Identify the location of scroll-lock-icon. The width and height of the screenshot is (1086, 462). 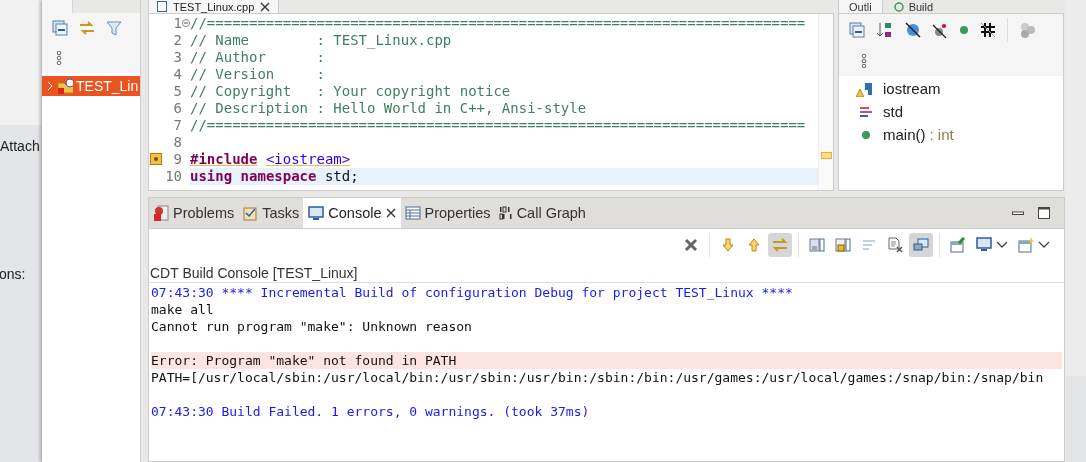
(843, 245).